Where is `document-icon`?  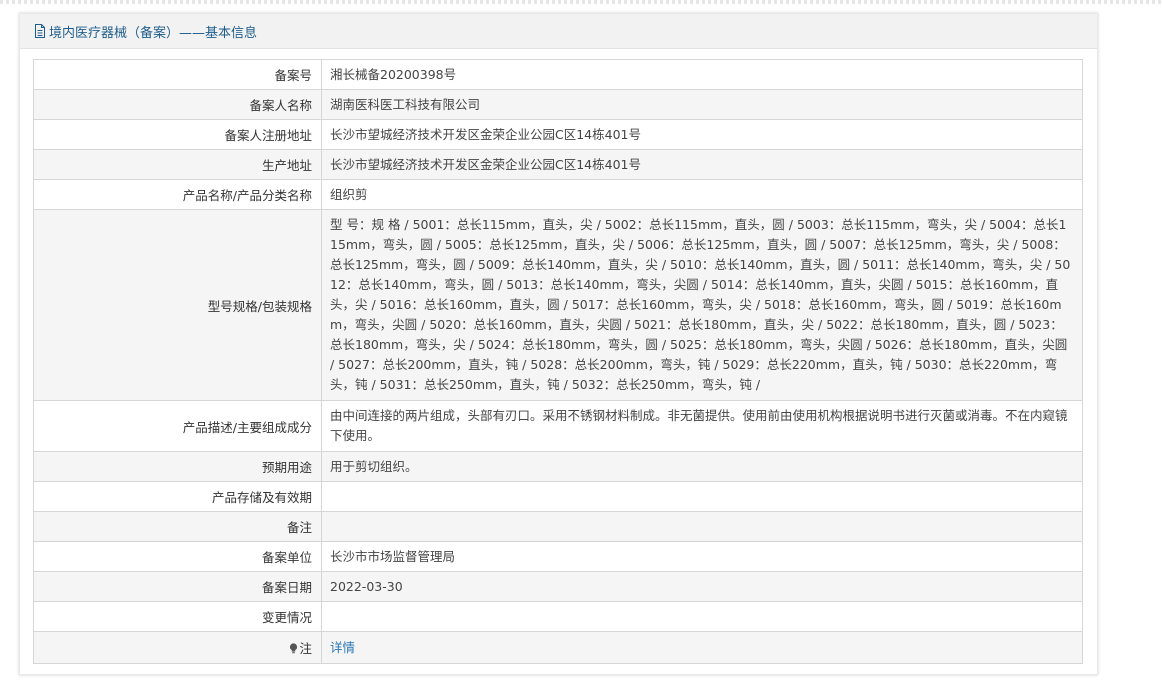
document-icon is located at coordinates (40, 31).